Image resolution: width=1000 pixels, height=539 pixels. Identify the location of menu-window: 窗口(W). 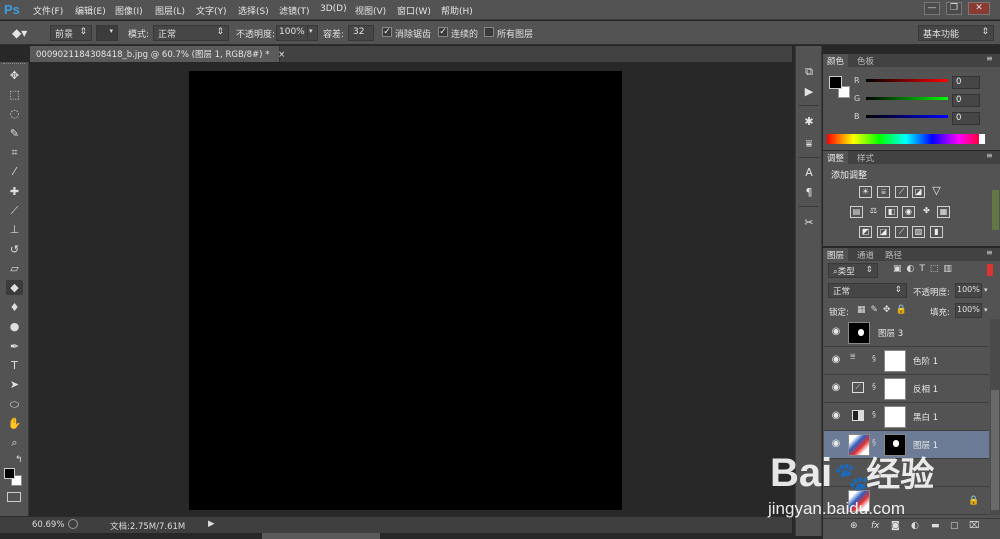
(414, 10).